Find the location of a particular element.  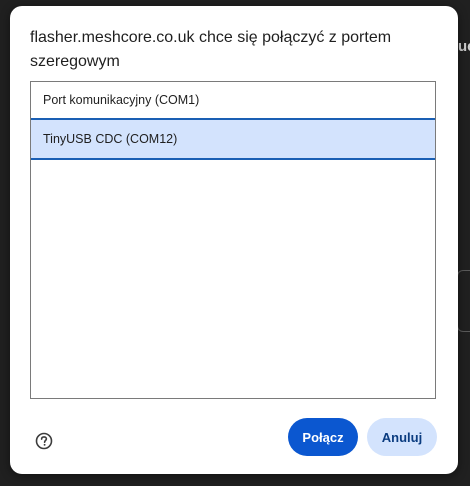

background-panel-edge is located at coordinates (463, 301).